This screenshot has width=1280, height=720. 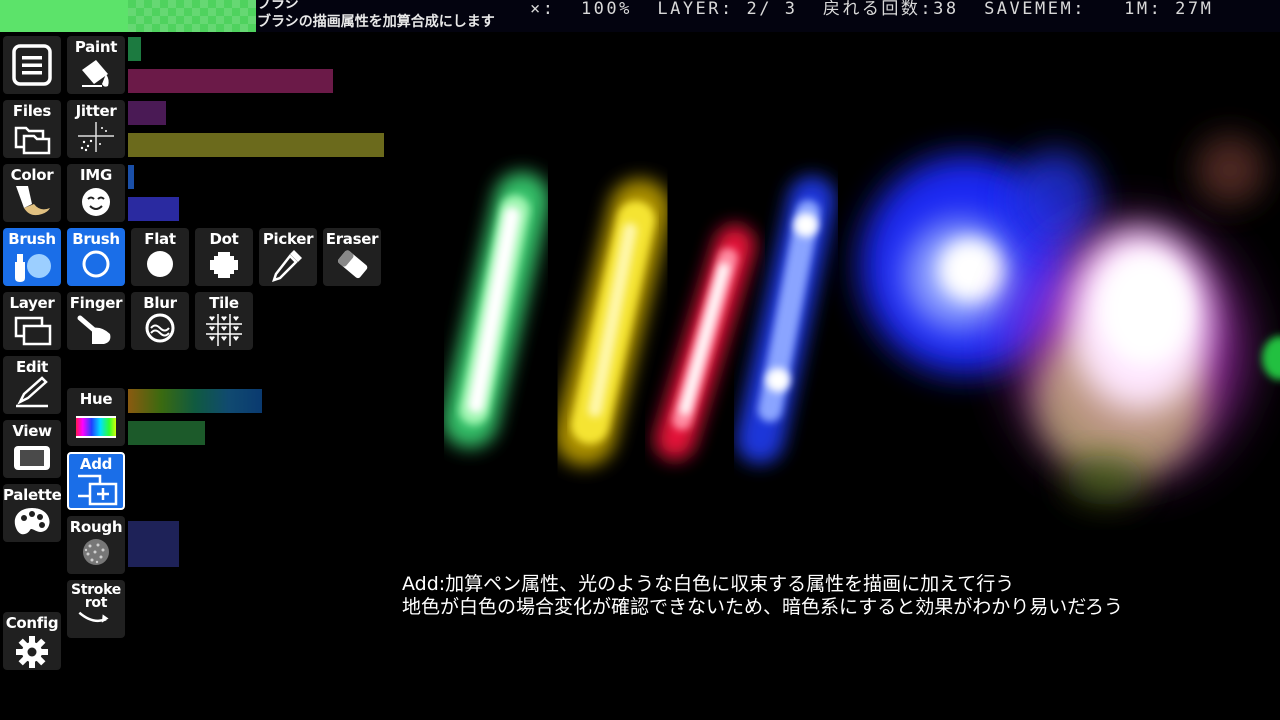 What do you see at coordinates (278, 6) in the screenshot?
I see `tool-name: ブラシ` at bounding box center [278, 6].